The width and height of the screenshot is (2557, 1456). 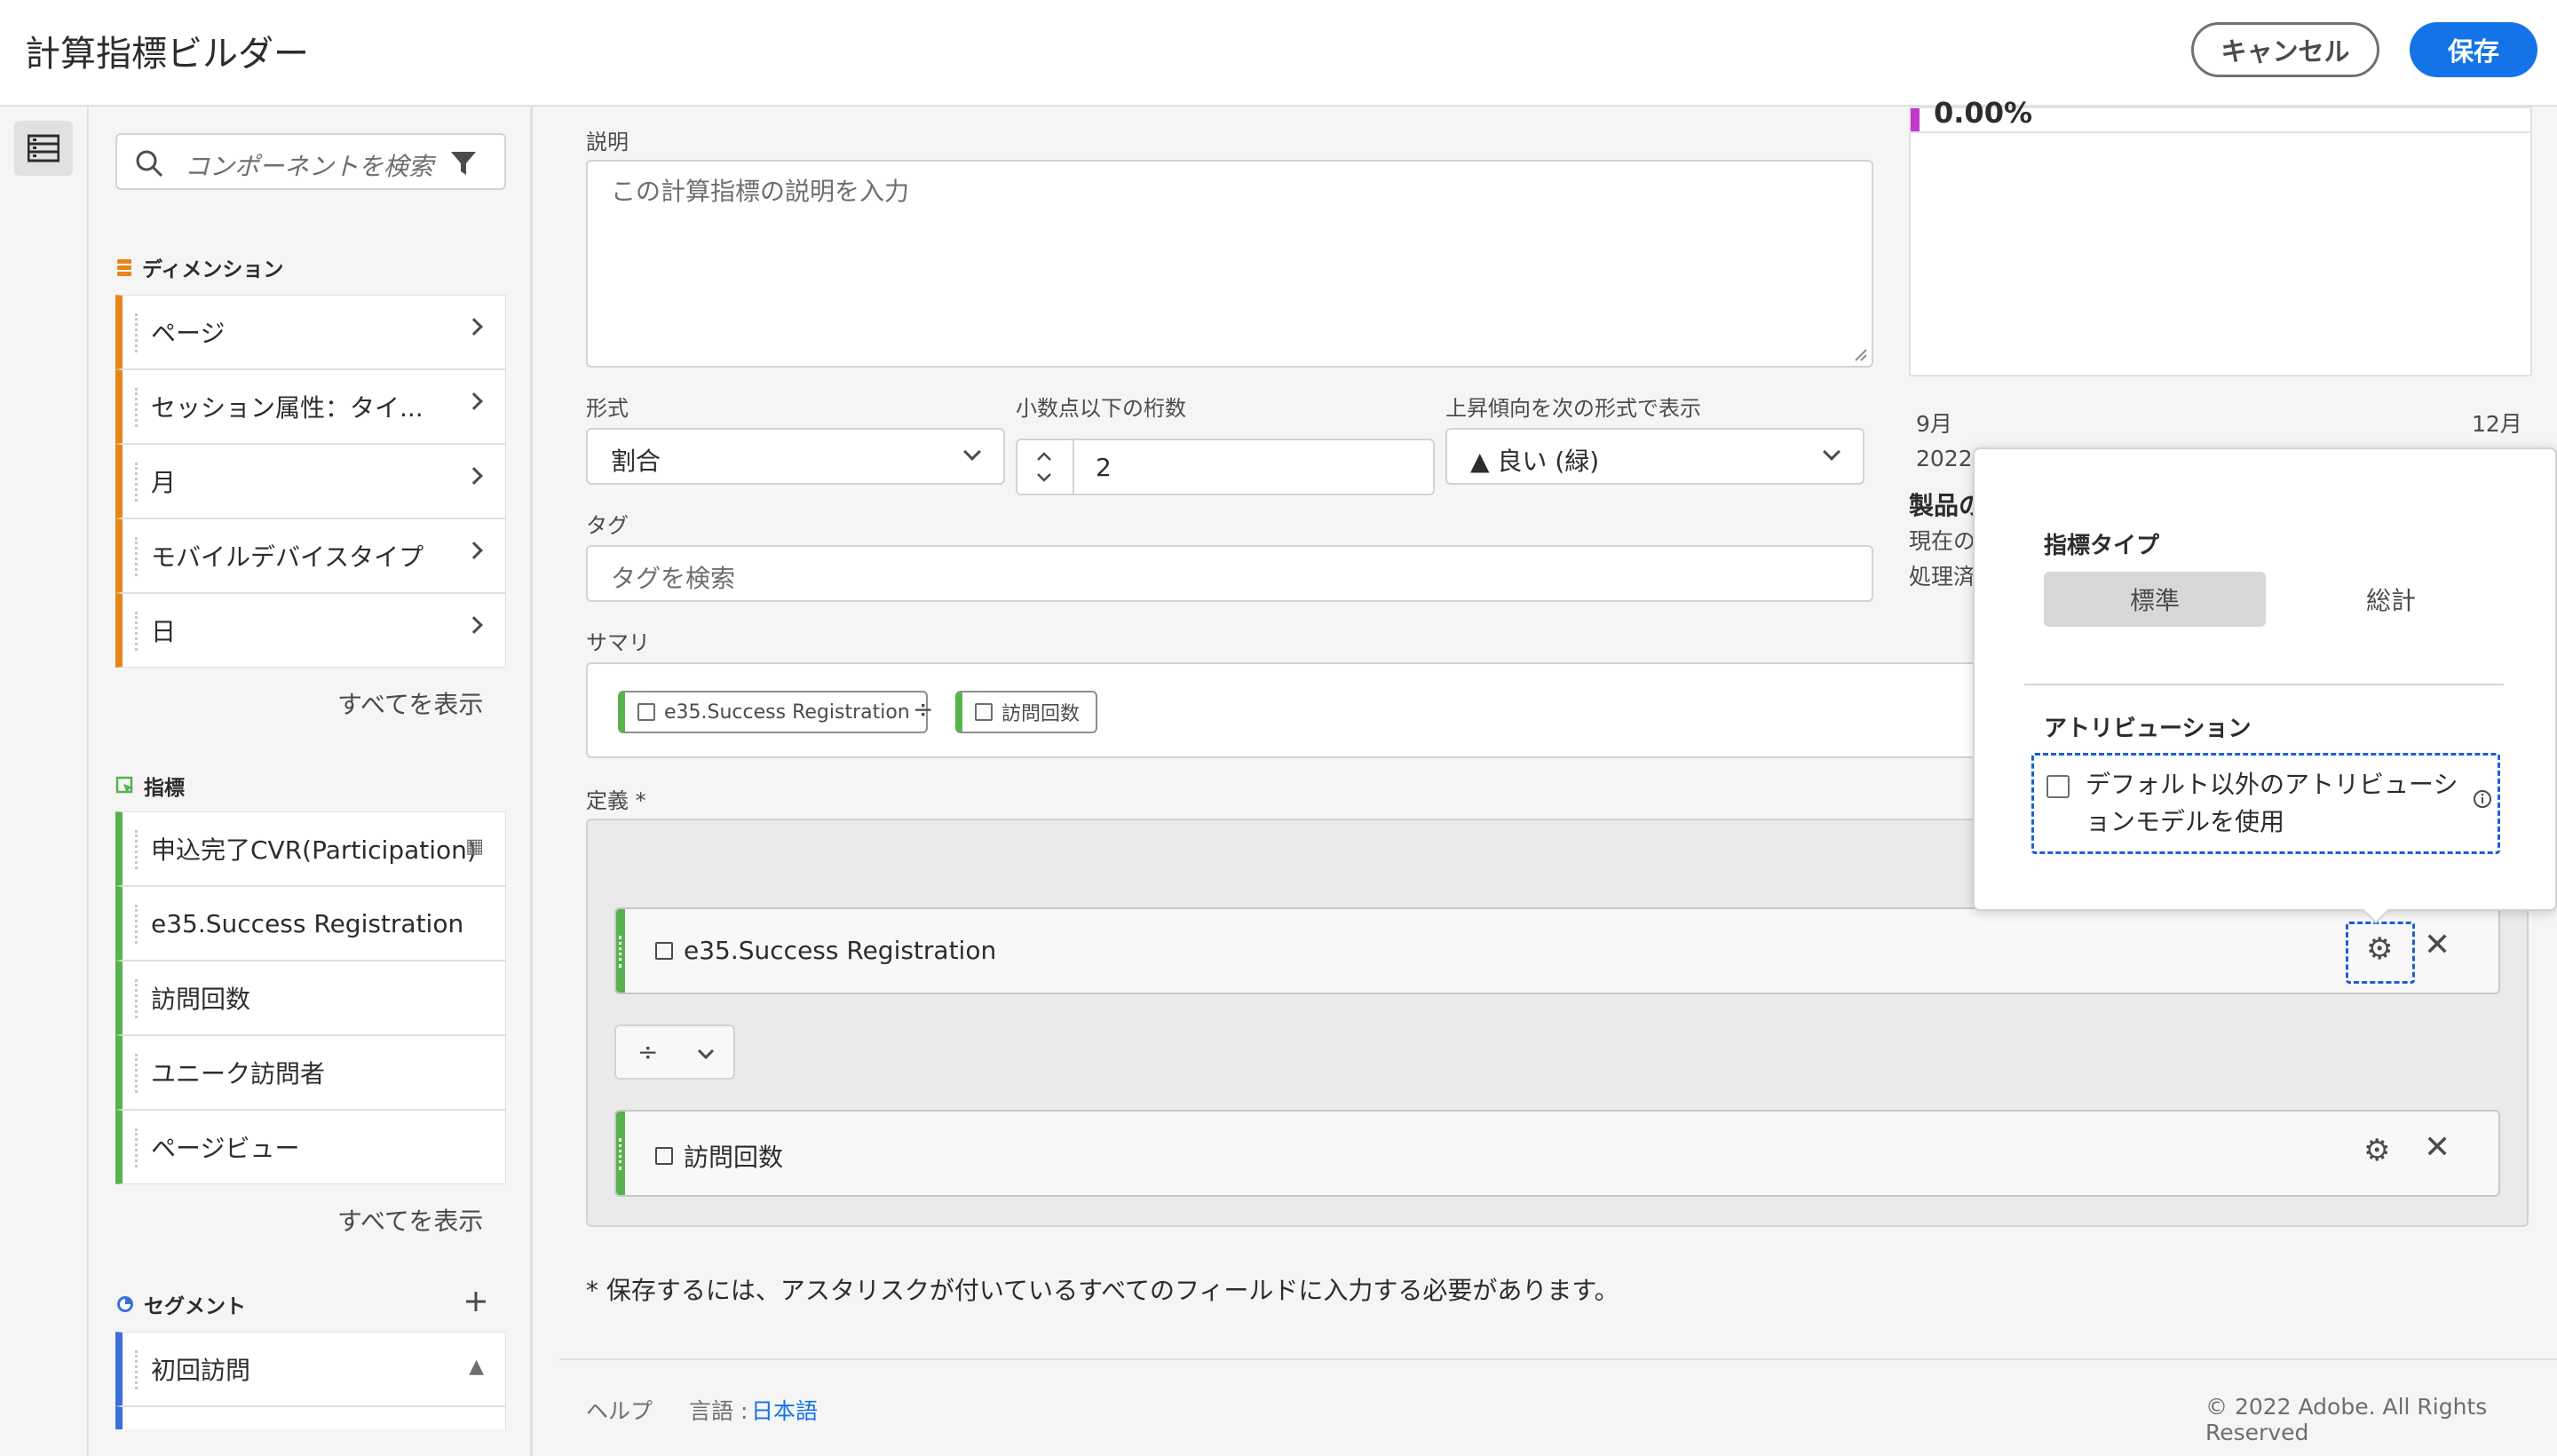 What do you see at coordinates (43, 148) in the screenshot?
I see `components-panel-toggle` at bounding box center [43, 148].